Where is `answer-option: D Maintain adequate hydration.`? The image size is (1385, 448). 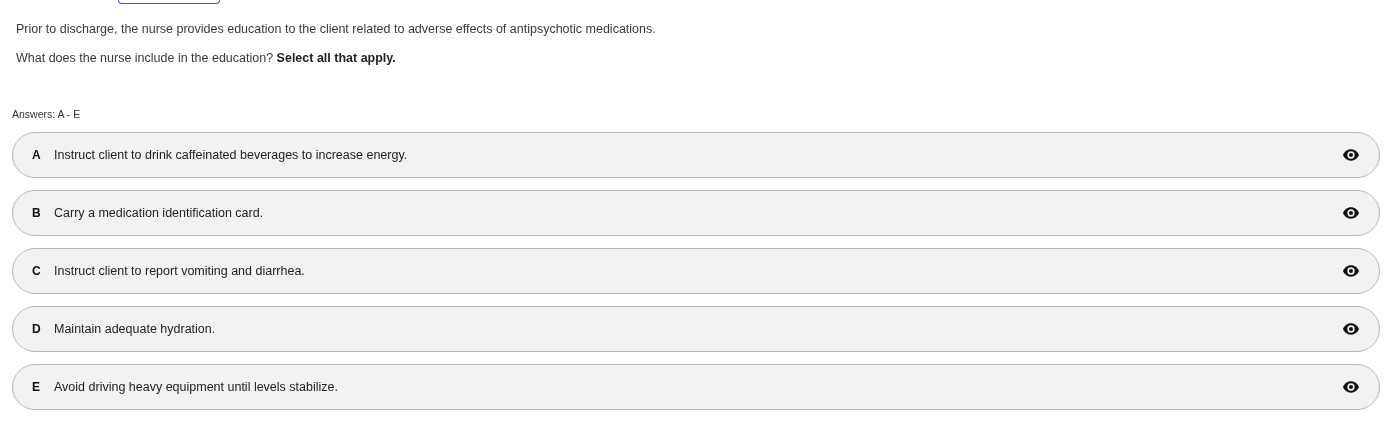
answer-option: D Maintain adequate hydration. is located at coordinates (696, 329).